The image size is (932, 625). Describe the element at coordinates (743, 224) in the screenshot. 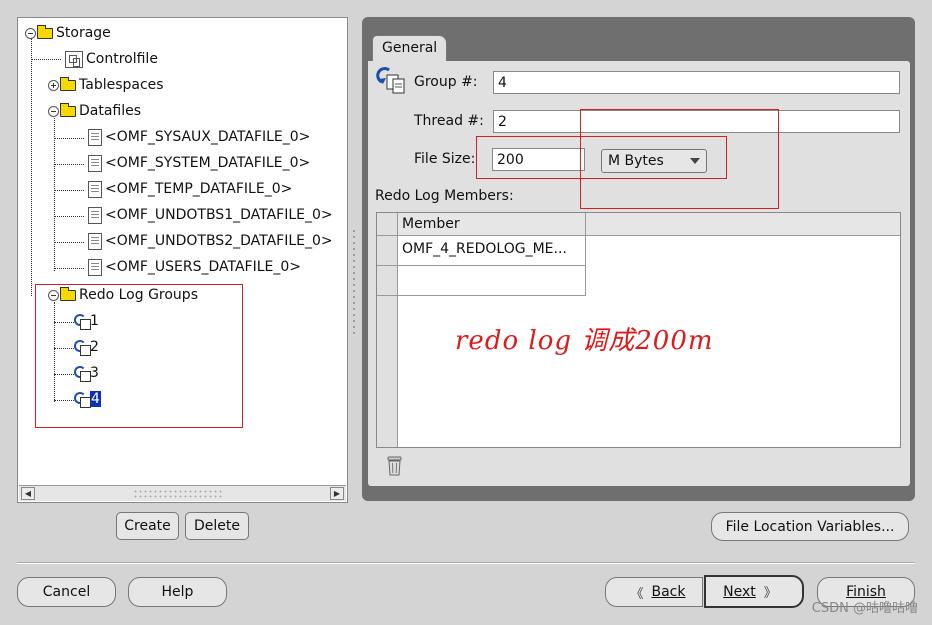

I see `column-header-filler` at that location.